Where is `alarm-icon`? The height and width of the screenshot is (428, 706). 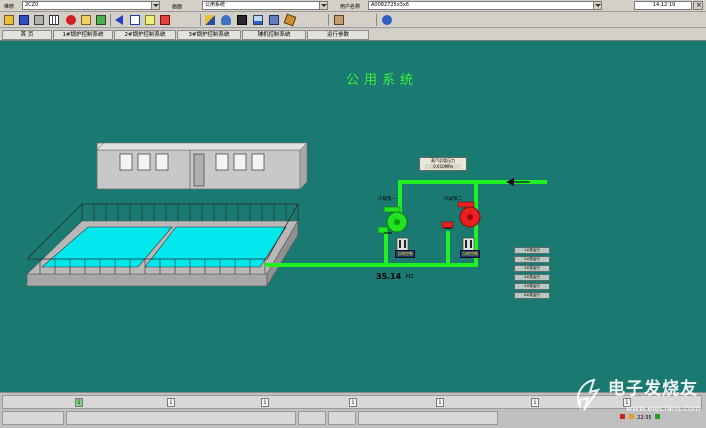 alarm-icon is located at coordinates (71, 20).